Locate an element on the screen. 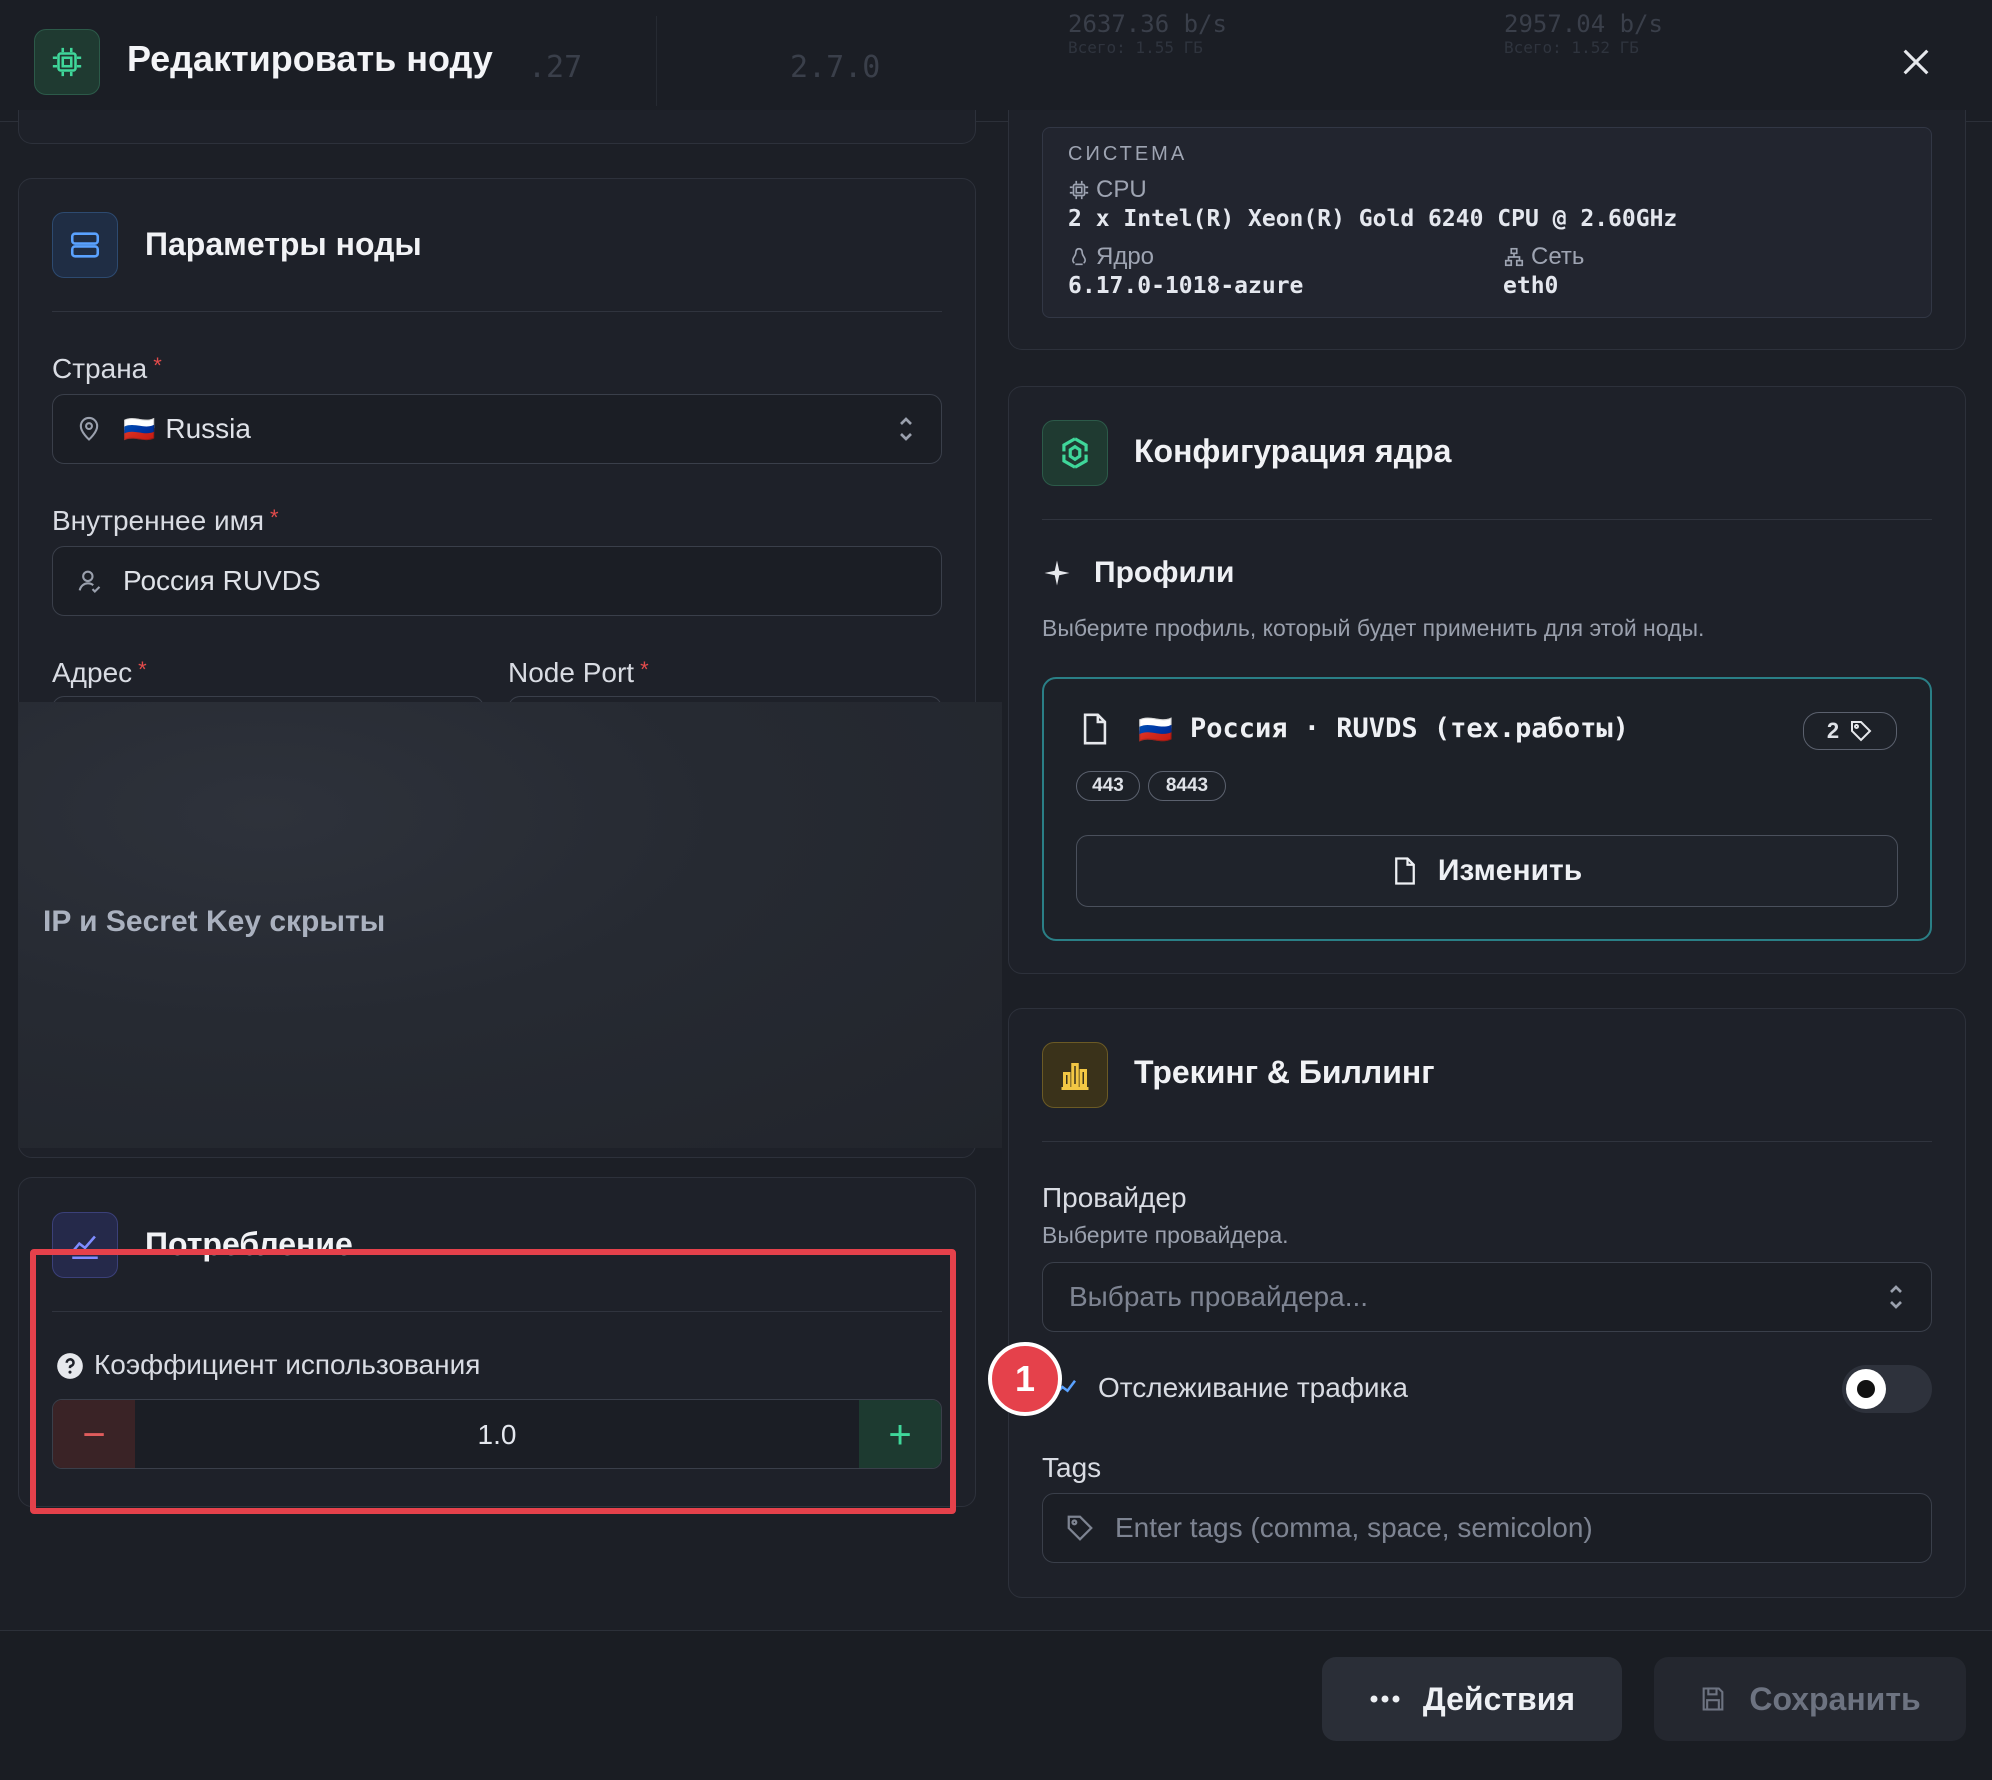 The height and width of the screenshot is (1780, 1992). country-value: Russia is located at coordinates (208, 428).